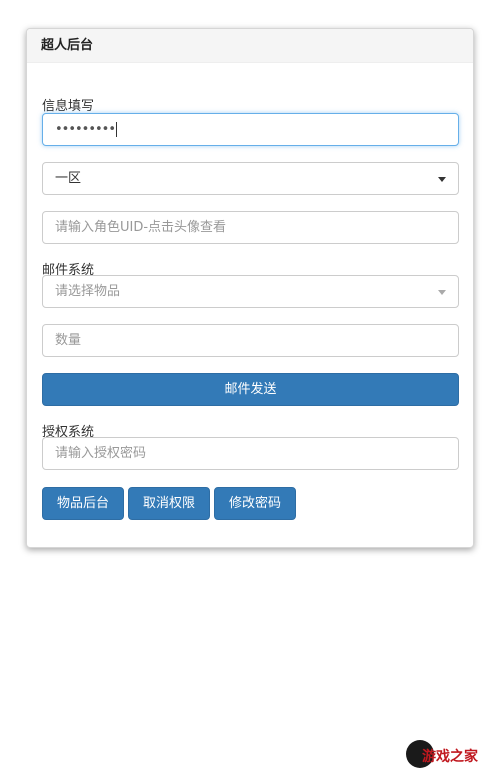 The image size is (488, 779). Describe the element at coordinates (250, 291) in the screenshot. I see `item-select: 请选择物品` at that location.